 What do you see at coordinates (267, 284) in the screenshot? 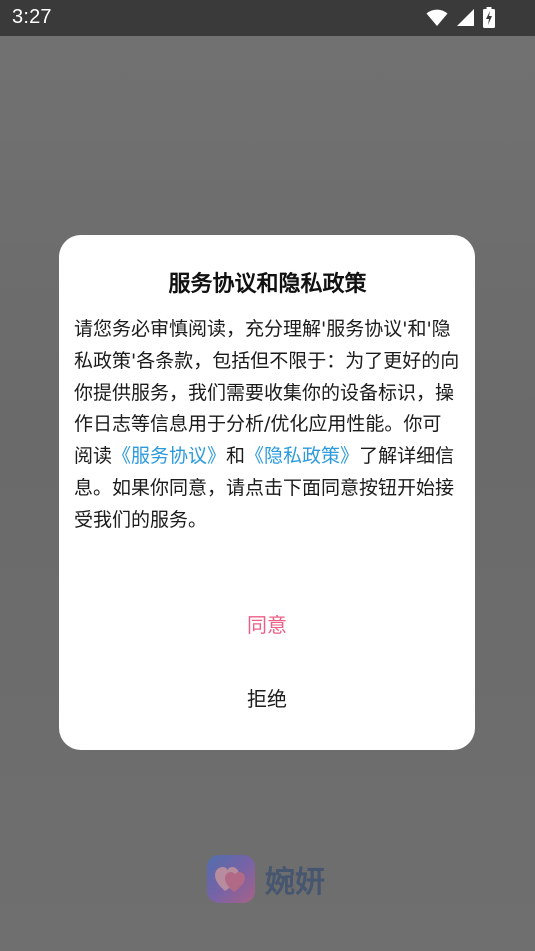
I see `dialog-title: 服务协议和隐私政策` at bounding box center [267, 284].